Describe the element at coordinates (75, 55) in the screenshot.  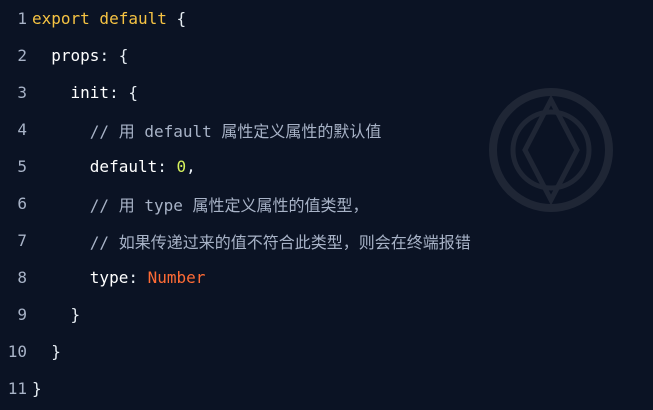
I see `code-token: props` at that location.